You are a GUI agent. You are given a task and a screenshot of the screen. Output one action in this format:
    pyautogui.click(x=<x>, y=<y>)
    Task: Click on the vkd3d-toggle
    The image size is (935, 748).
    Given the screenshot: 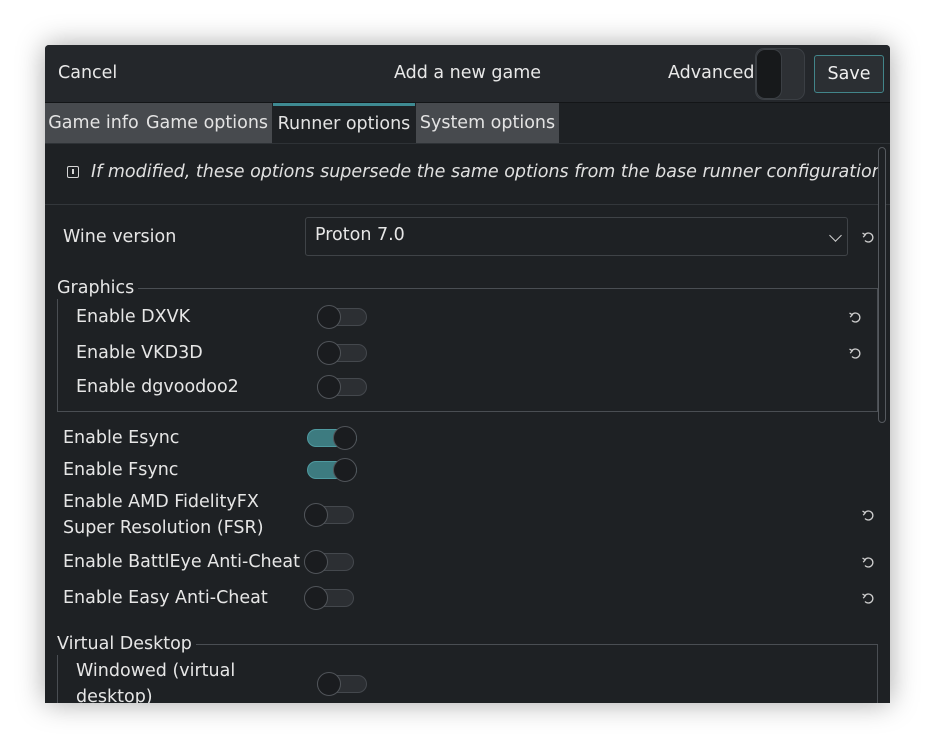 What is the action you would take?
    pyautogui.click(x=342, y=353)
    